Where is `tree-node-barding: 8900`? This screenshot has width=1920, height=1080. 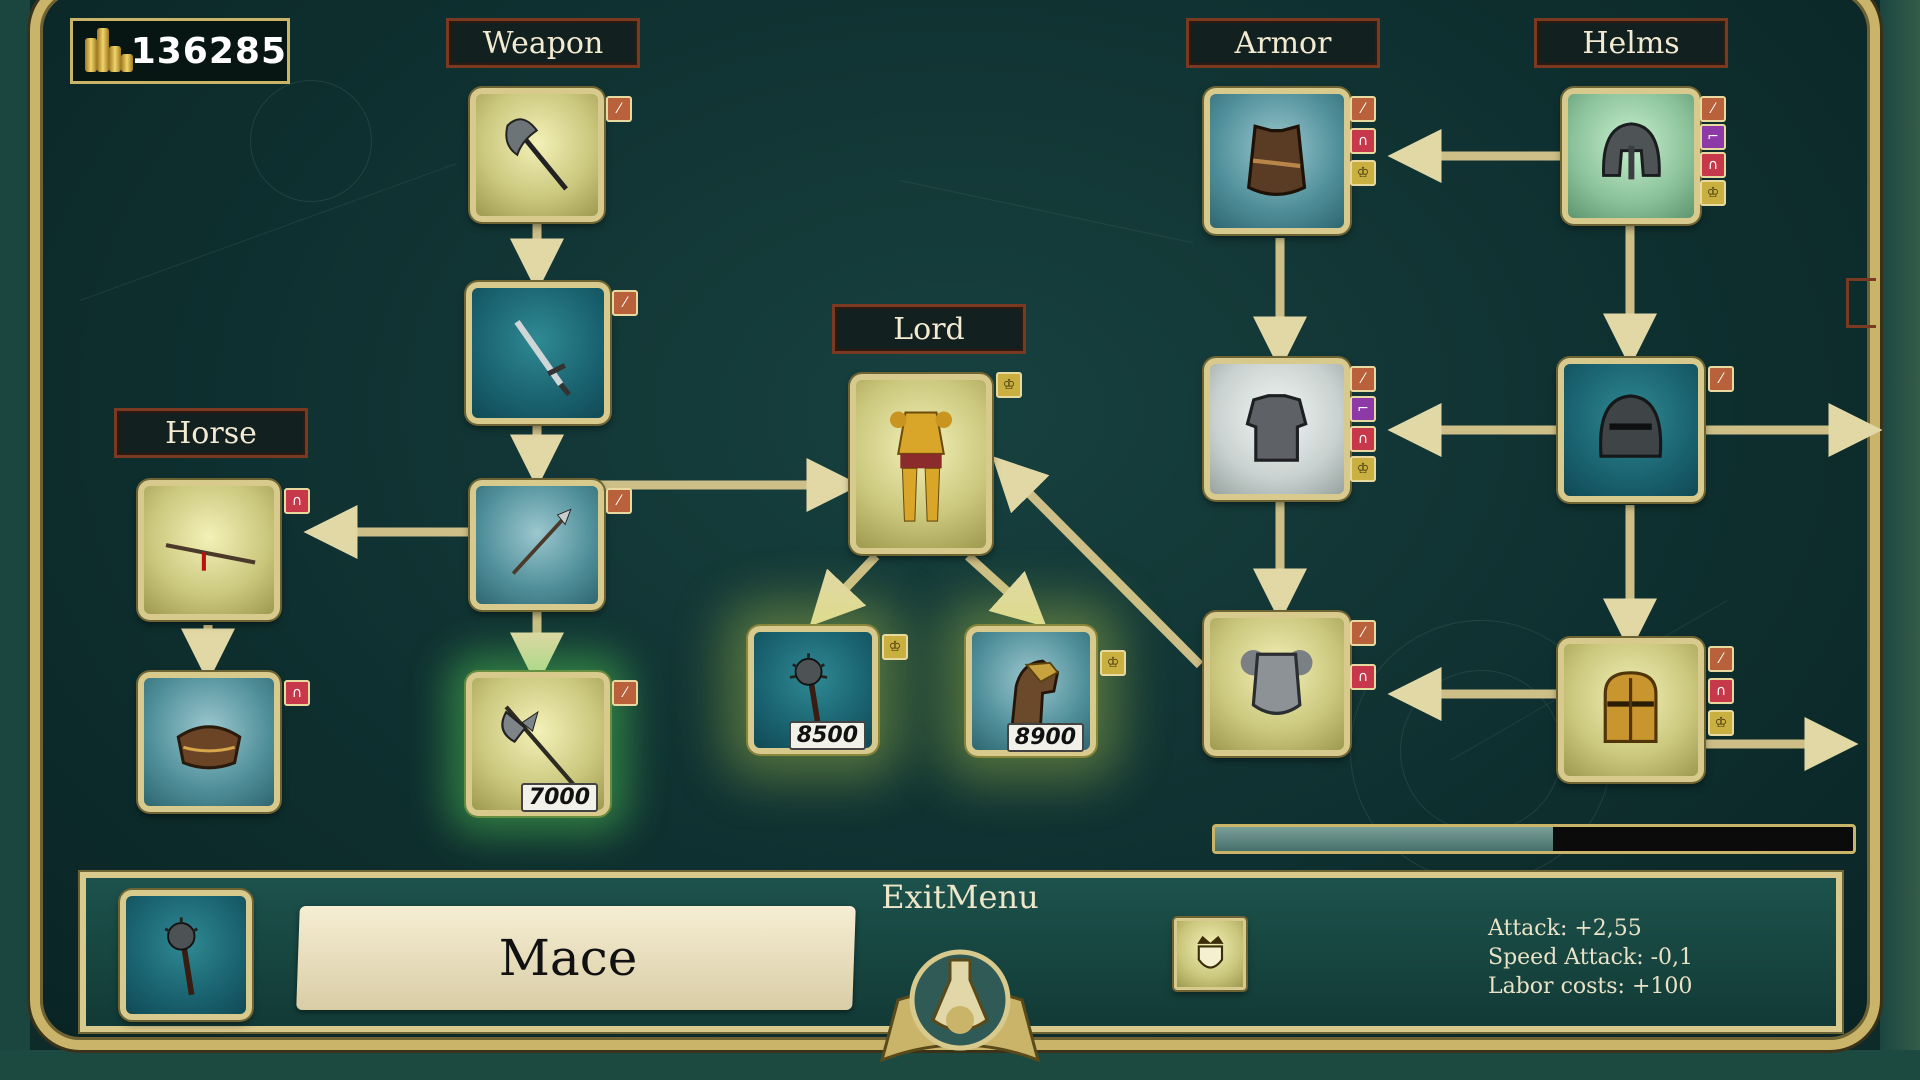
tree-node-barding: 8900 is located at coordinates (1031, 691).